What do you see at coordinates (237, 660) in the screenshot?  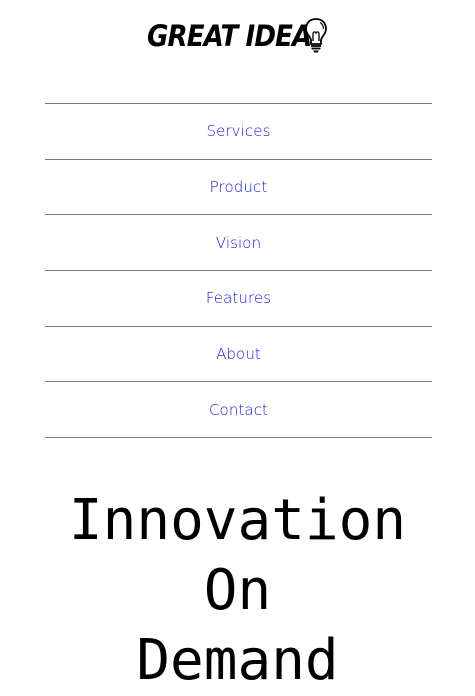 I see `hero-line-3: Demand` at bounding box center [237, 660].